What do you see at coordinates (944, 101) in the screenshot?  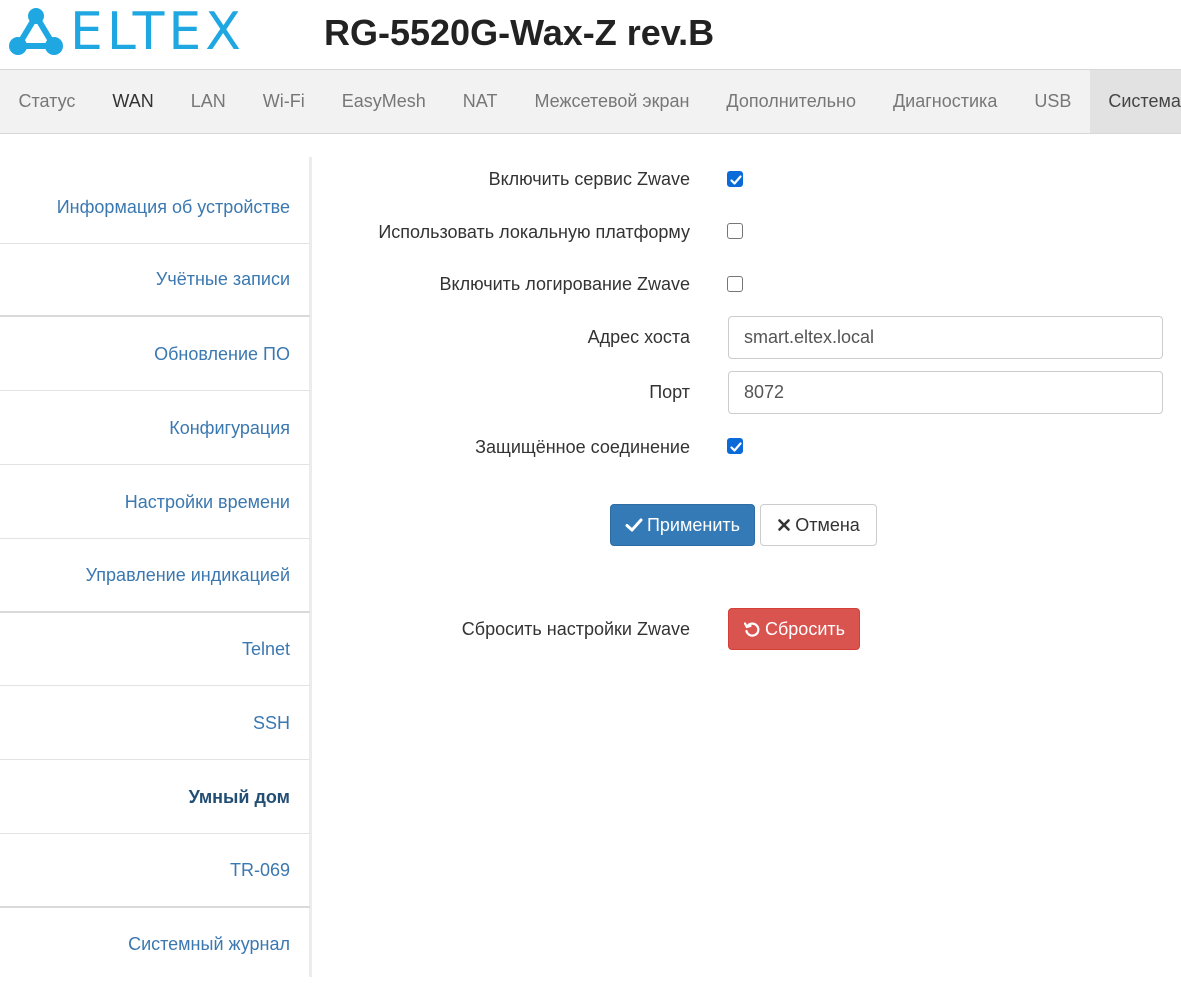 I see `tab-diagnostics: Диагностика` at bounding box center [944, 101].